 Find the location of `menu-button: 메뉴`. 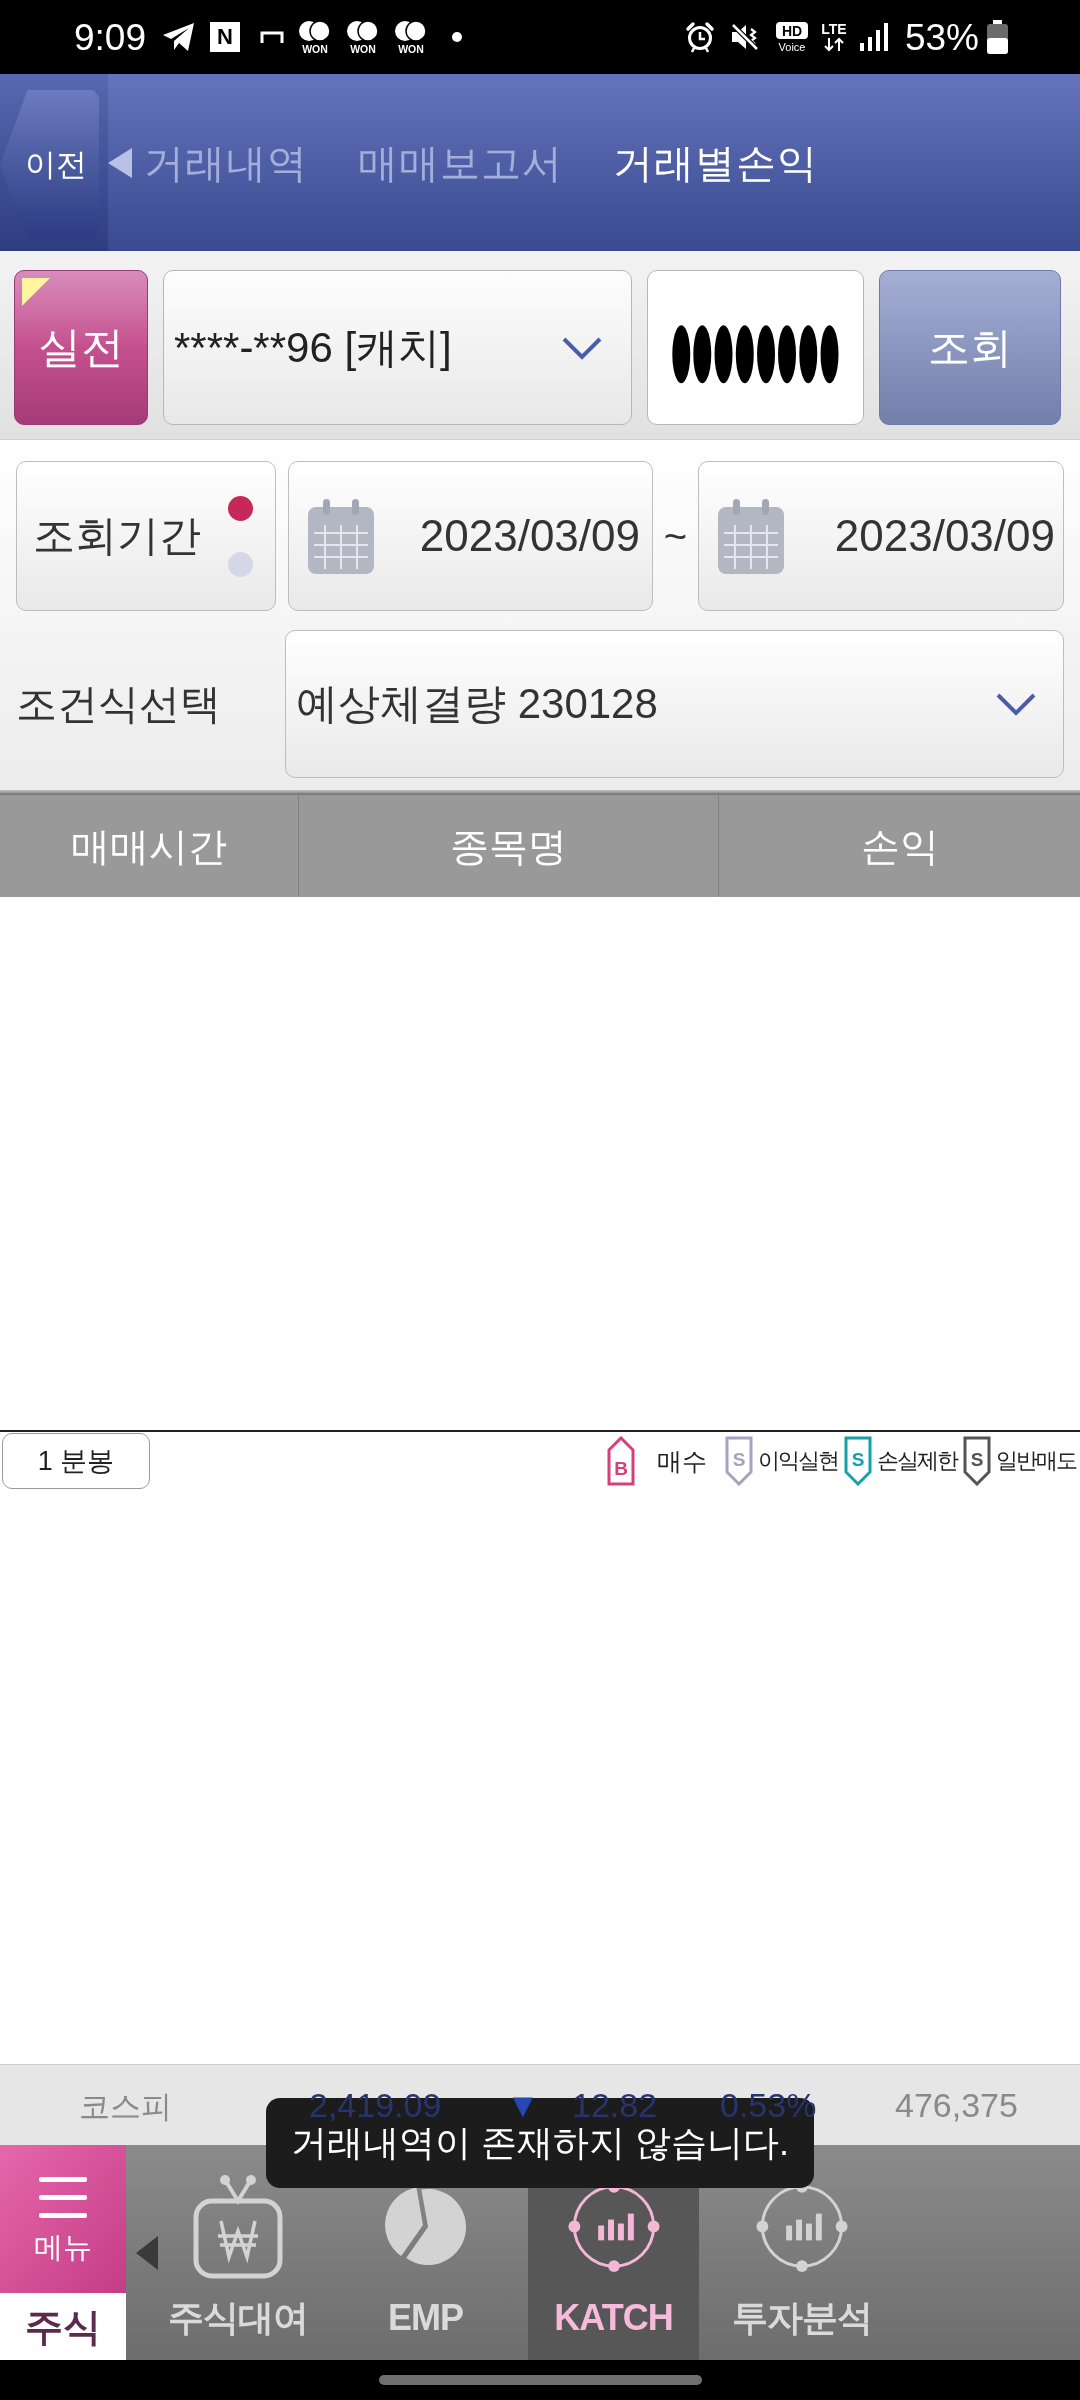

menu-button: 메뉴 is located at coordinates (63, 2219).